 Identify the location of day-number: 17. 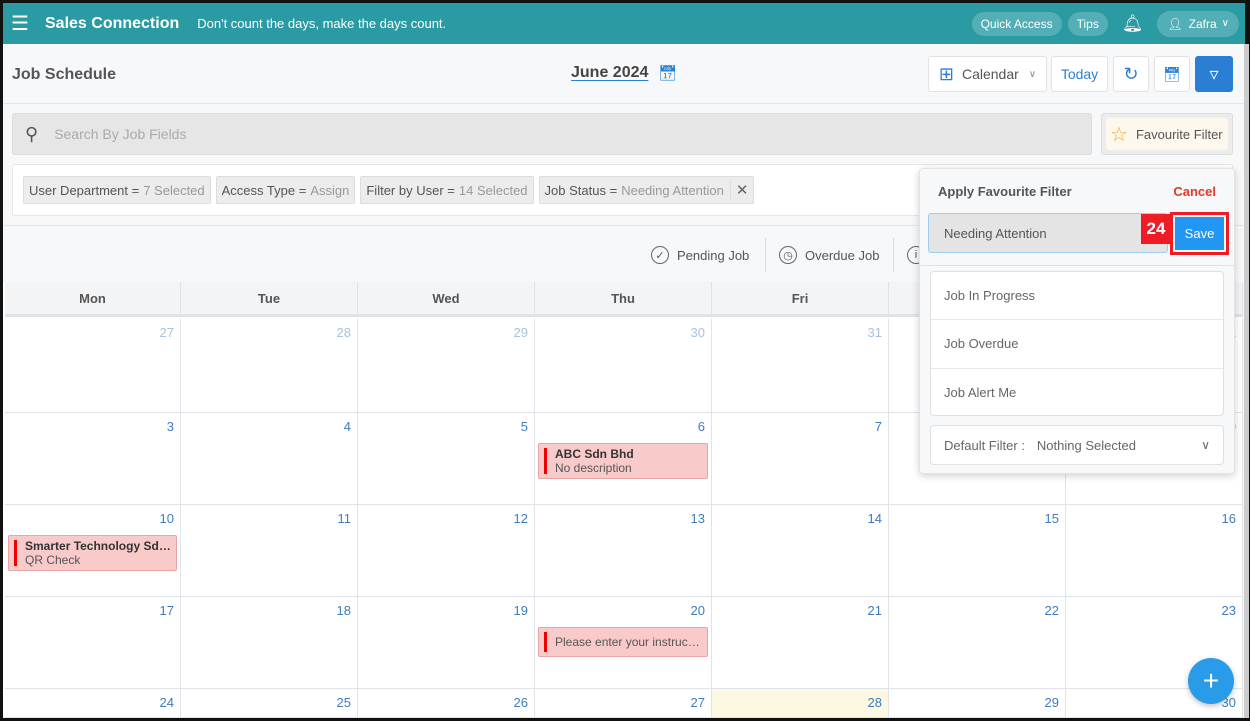
(166, 610).